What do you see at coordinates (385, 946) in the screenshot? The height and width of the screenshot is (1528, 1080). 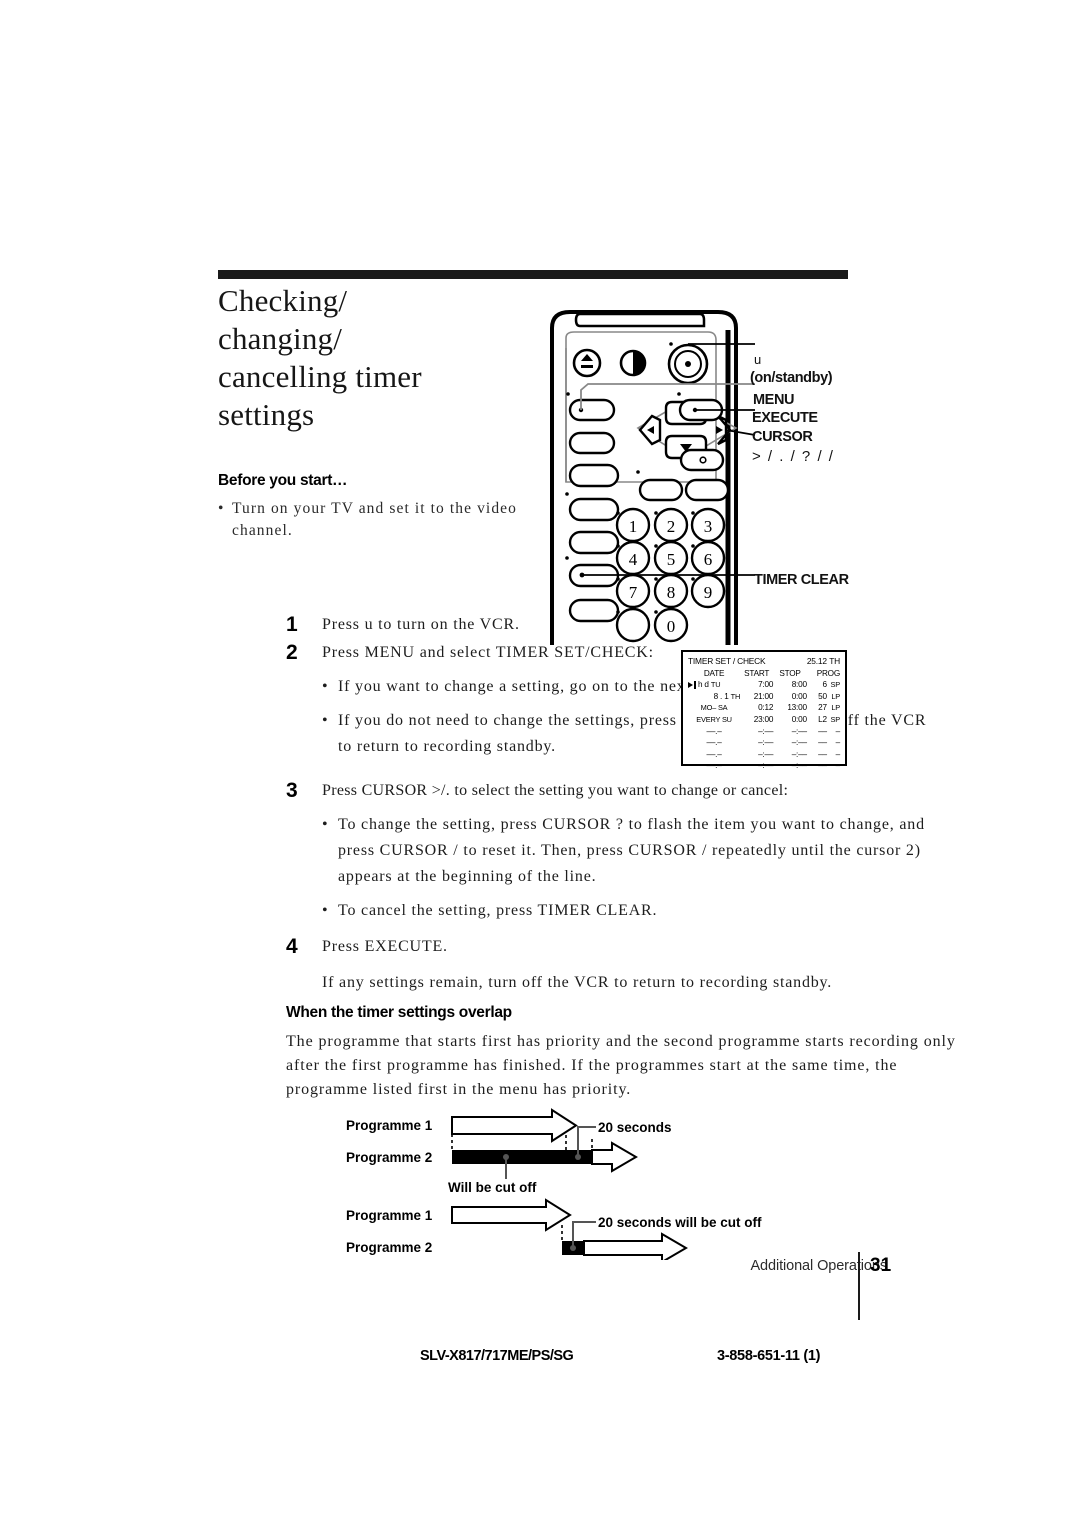 I see `step-4-text: Press EXECUTE.` at bounding box center [385, 946].